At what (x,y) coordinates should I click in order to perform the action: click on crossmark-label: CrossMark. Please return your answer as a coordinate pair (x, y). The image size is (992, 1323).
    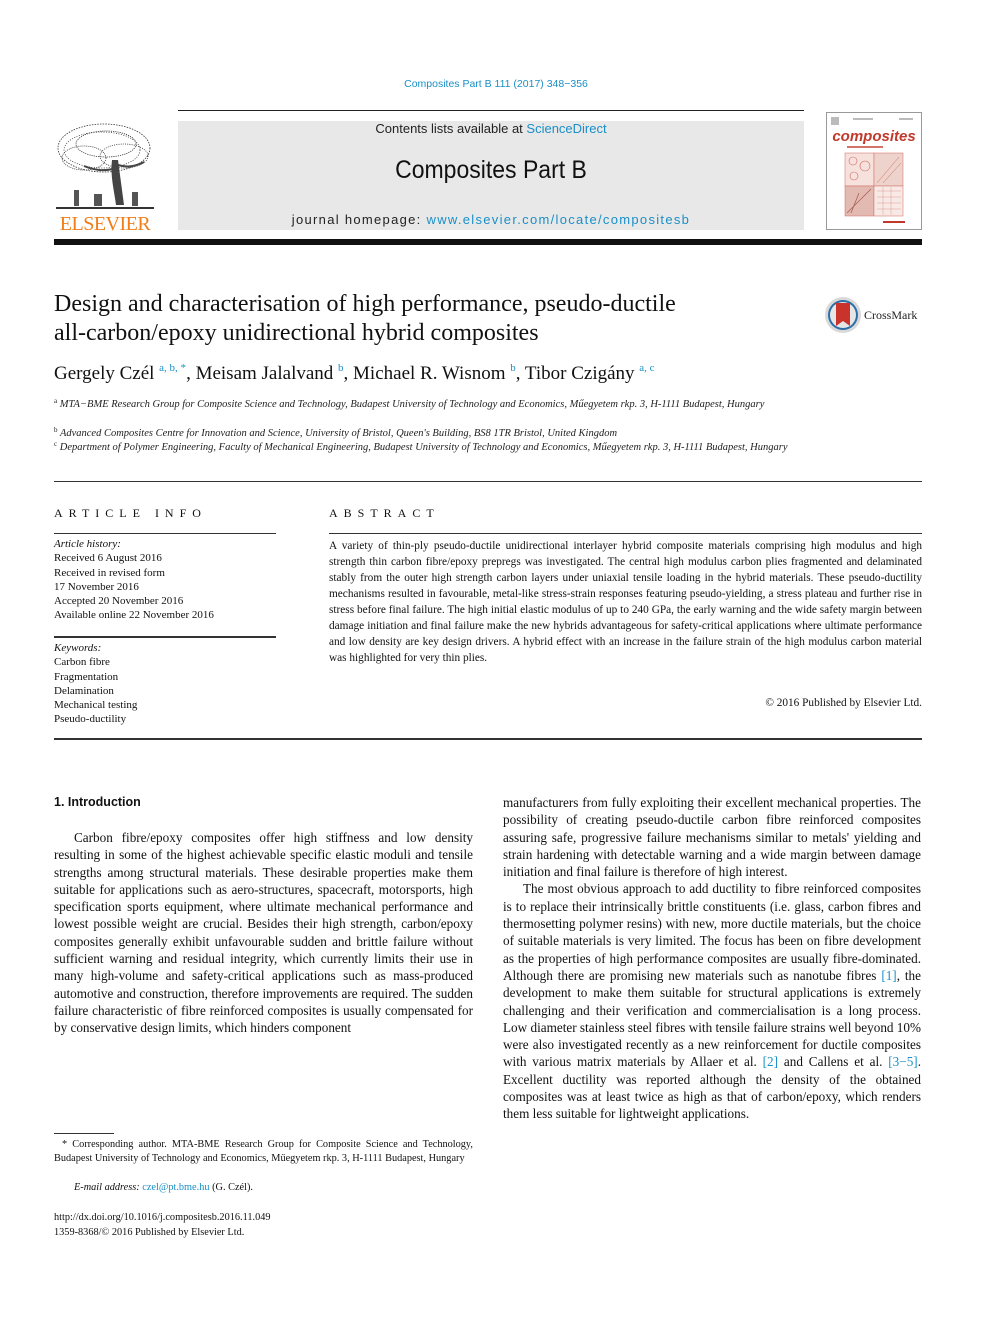
    Looking at the image, I should click on (891, 315).